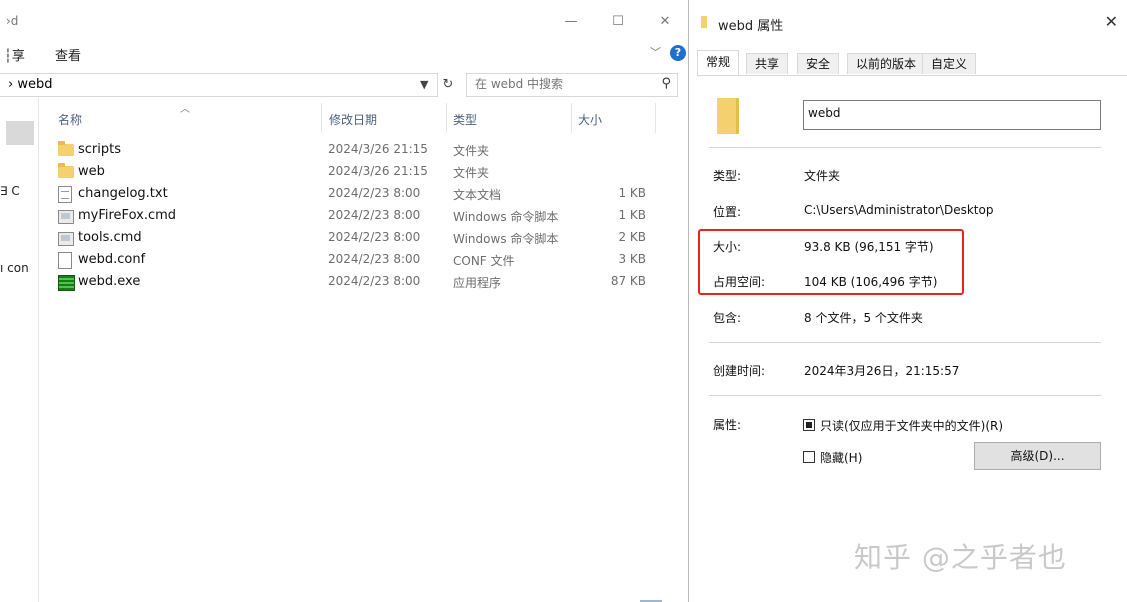  Describe the element at coordinates (424, 84) in the screenshot. I see `chevron-down-icon: ▼` at that location.